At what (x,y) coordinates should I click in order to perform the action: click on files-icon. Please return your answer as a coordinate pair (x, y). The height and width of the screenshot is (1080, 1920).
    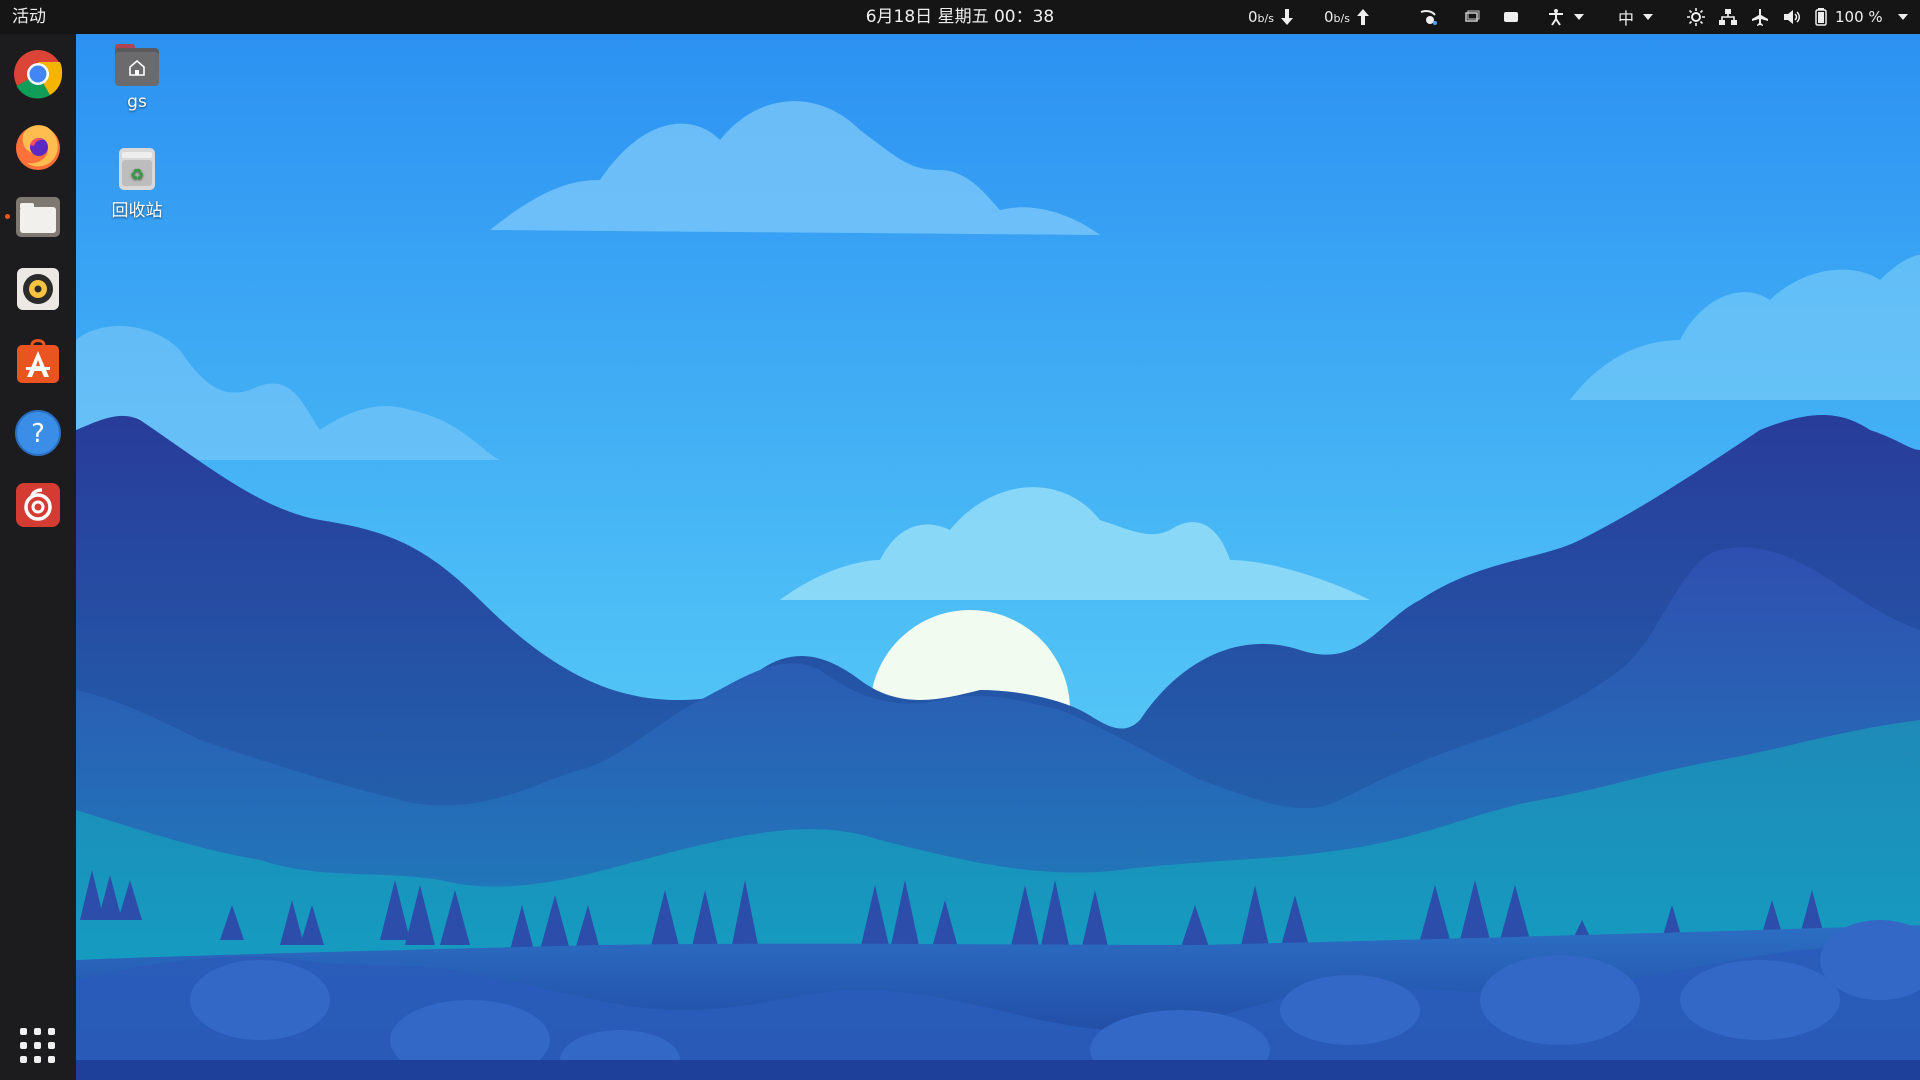
    Looking at the image, I should click on (38, 217).